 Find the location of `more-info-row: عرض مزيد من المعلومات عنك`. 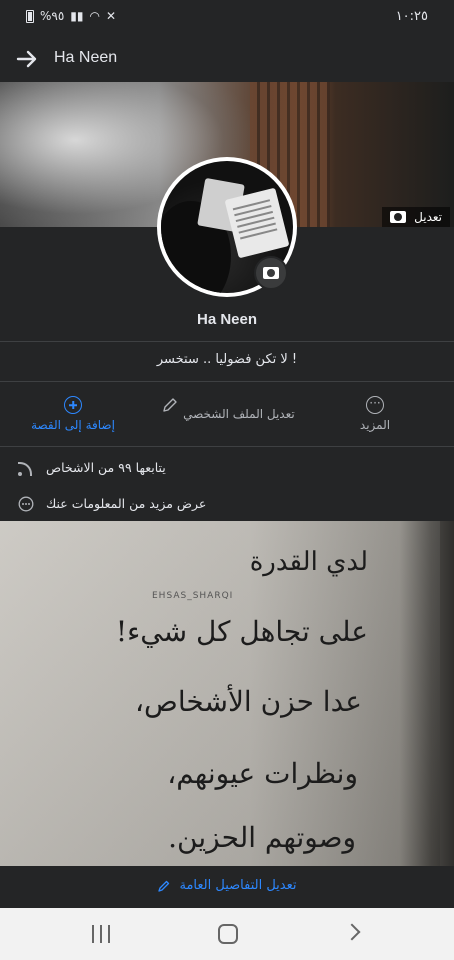

more-info-row: عرض مزيد من المعلومات عنك is located at coordinates (227, 504).